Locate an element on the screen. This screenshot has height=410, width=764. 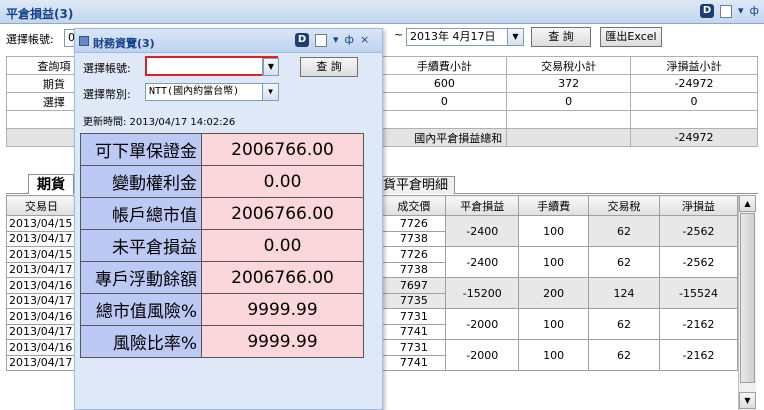
summary-header: 交易稅小計 is located at coordinates (569, 65).